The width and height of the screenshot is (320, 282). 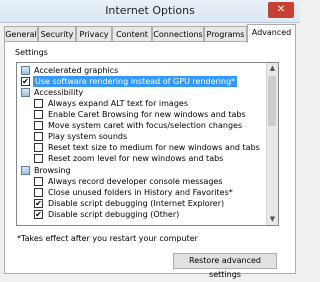 What do you see at coordinates (225, 266) in the screenshot?
I see `restore-advanced-settings-button: Restore advanced settings` at bounding box center [225, 266].